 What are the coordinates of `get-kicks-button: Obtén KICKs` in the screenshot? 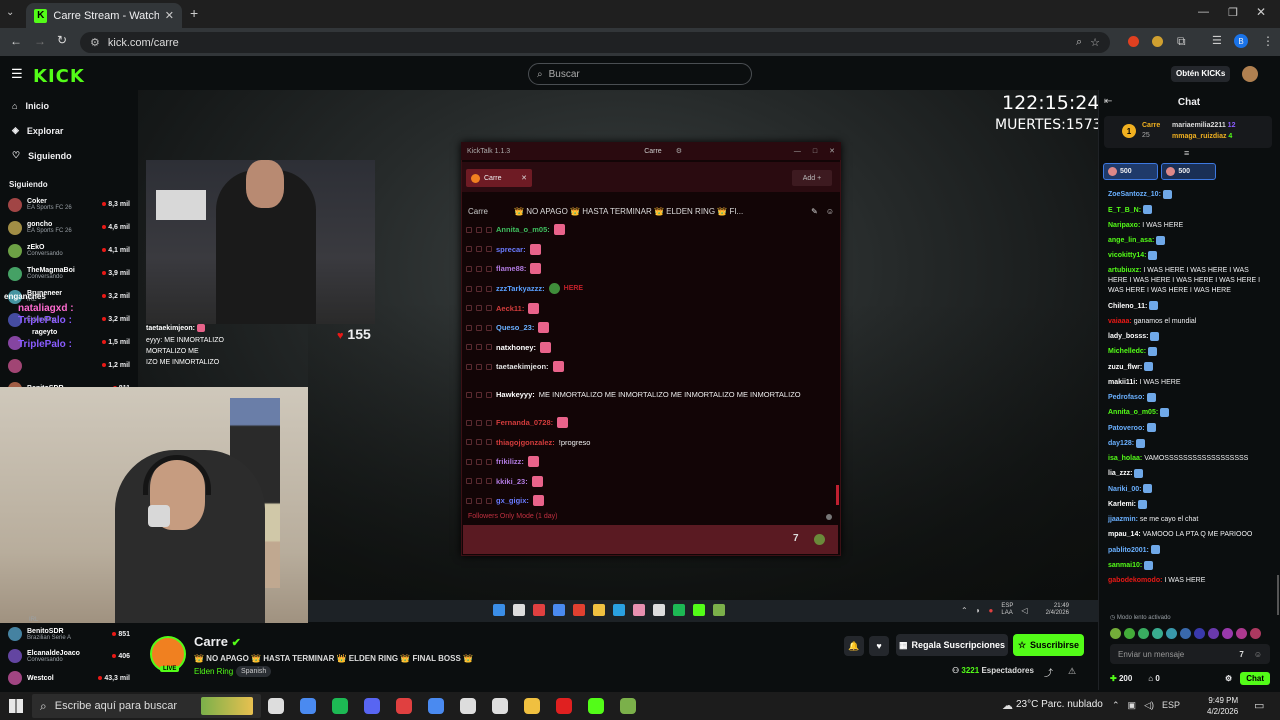 It's located at (1201, 74).